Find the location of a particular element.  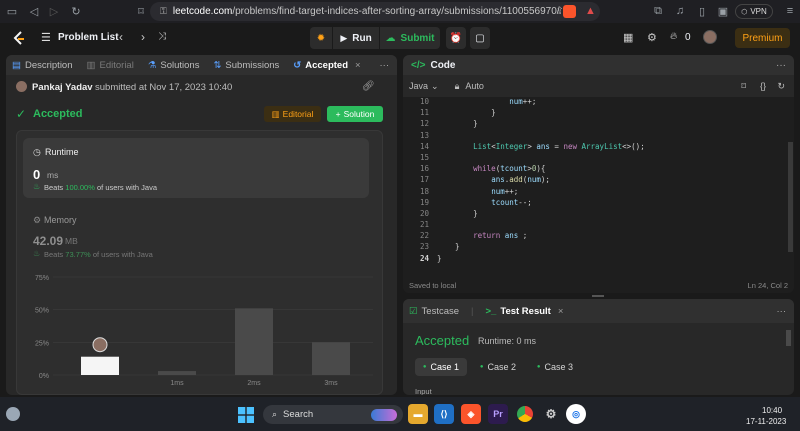

code-toolbar: Java ⌄ 🔒︎ Auto ⌑ {} ↻ is located at coordinates (598, 86).